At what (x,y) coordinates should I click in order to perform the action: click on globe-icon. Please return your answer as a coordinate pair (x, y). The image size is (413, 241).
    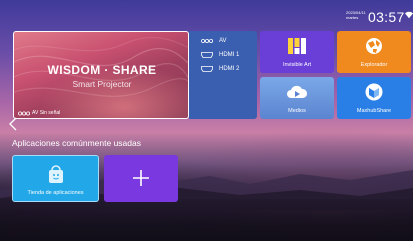
    Looking at the image, I should click on (374, 46).